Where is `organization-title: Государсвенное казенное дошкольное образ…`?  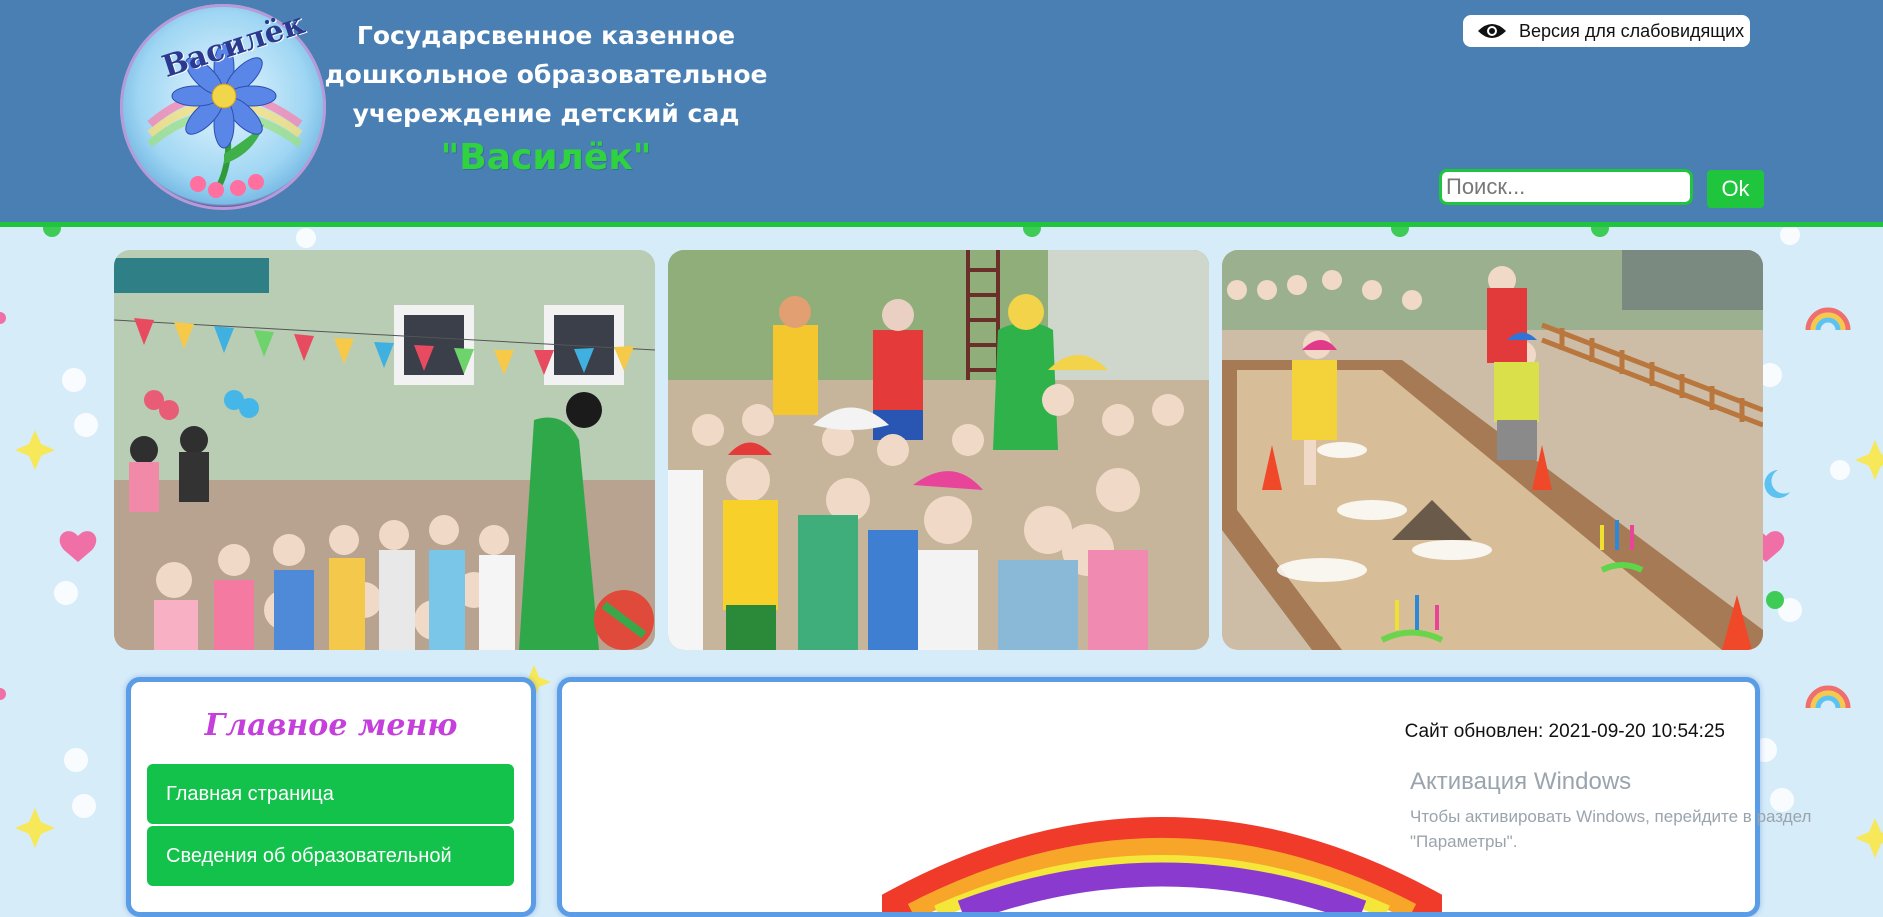 organization-title: Государсвенное казенное дошкольное образ… is located at coordinates (546, 99).